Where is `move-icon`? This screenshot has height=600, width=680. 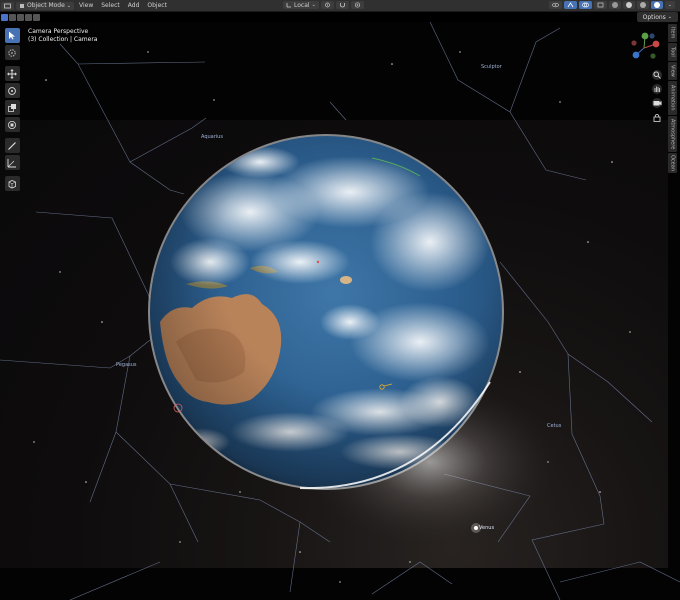 move-icon is located at coordinates (12, 73).